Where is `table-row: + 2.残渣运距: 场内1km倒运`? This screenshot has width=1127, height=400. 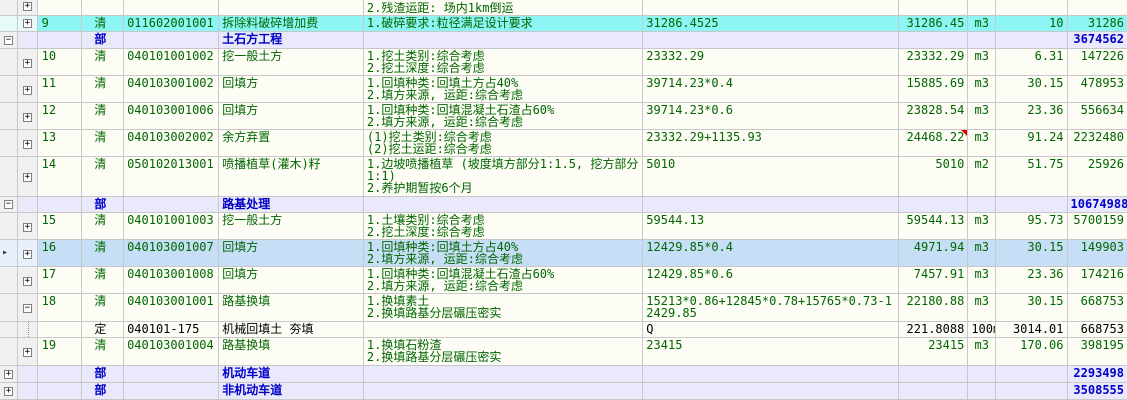
table-row: + 2.残渣运距: 场内1km倒运 is located at coordinates (563, 8).